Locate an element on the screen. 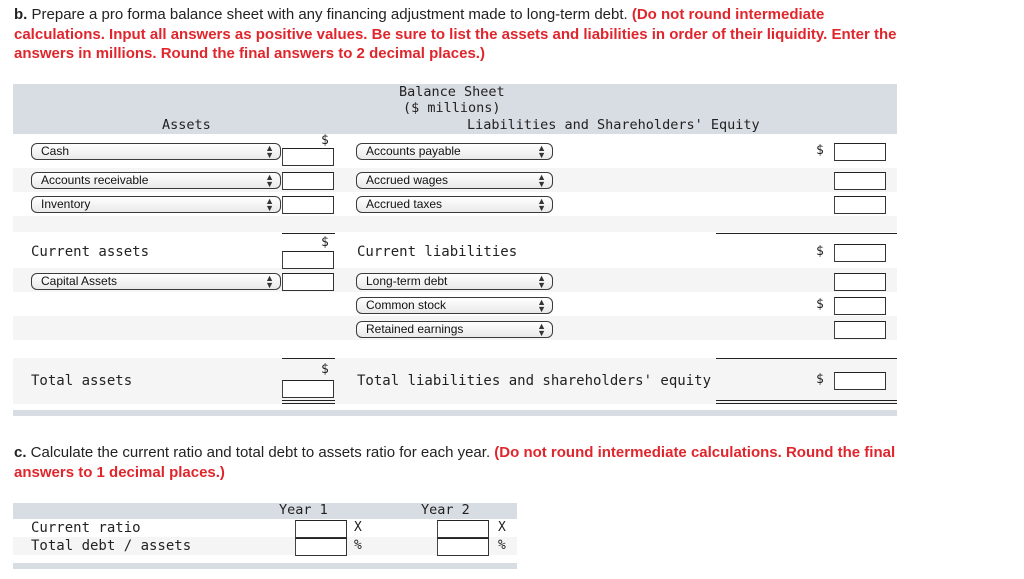  long-term-select-3: Retained earnings ▲ ▼ is located at coordinates (454, 329).